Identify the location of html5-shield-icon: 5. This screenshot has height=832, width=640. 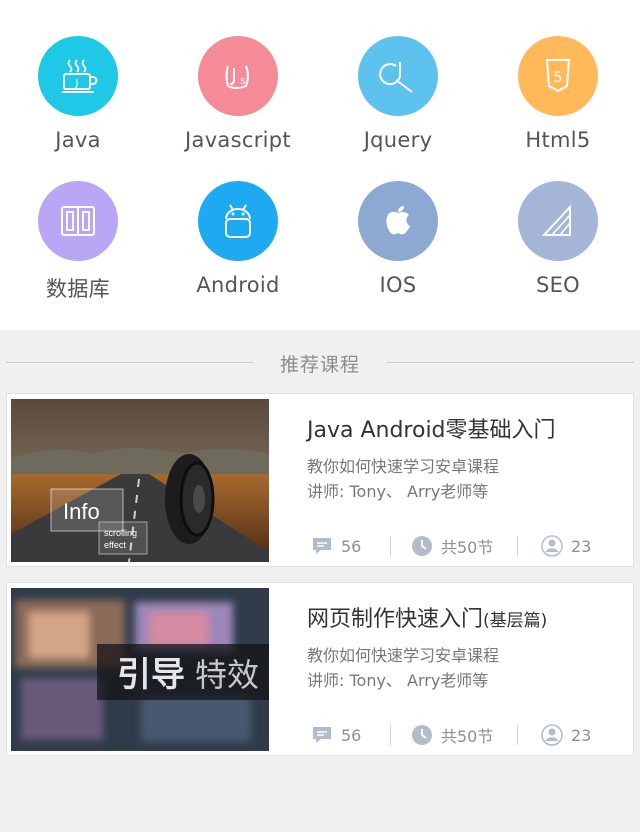
(558, 76).